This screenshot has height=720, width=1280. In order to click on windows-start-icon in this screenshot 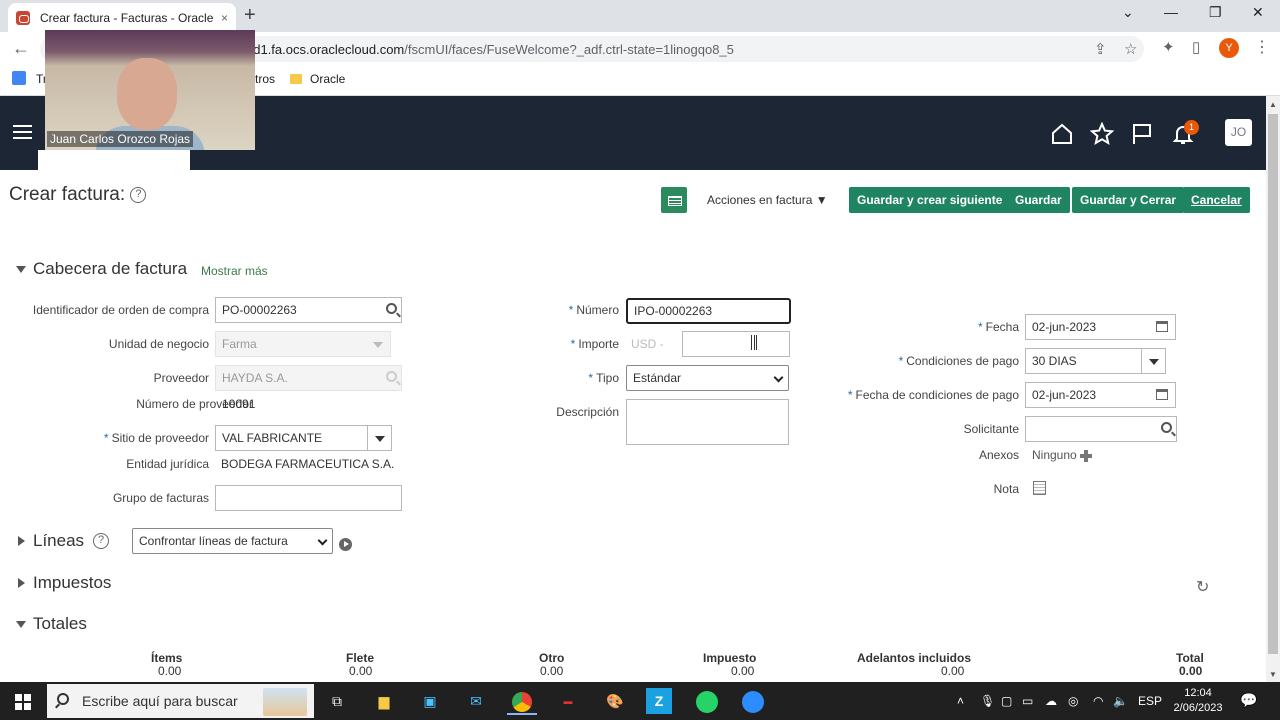, I will do `click(23, 702)`.